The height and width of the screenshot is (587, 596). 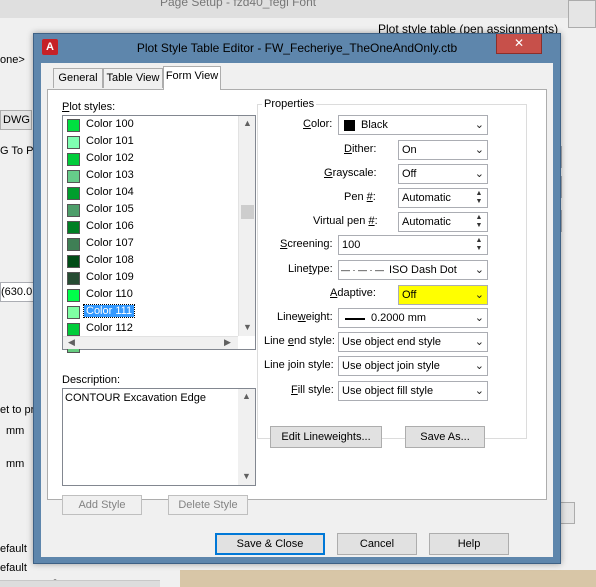 What do you see at coordinates (227, 342) in the screenshot?
I see `scroll-right-arrow-icon: ▶` at bounding box center [227, 342].